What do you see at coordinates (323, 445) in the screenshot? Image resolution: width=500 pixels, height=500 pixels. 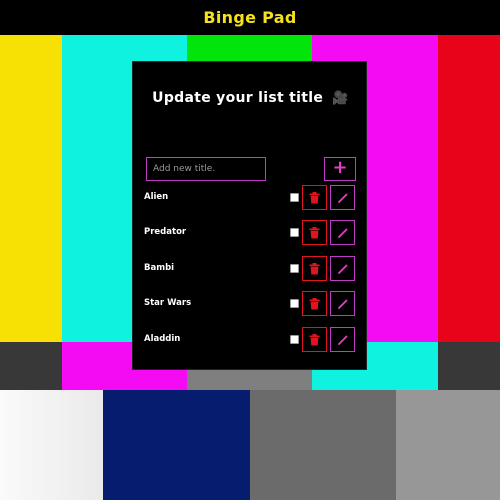 I see `block-gray` at bounding box center [323, 445].